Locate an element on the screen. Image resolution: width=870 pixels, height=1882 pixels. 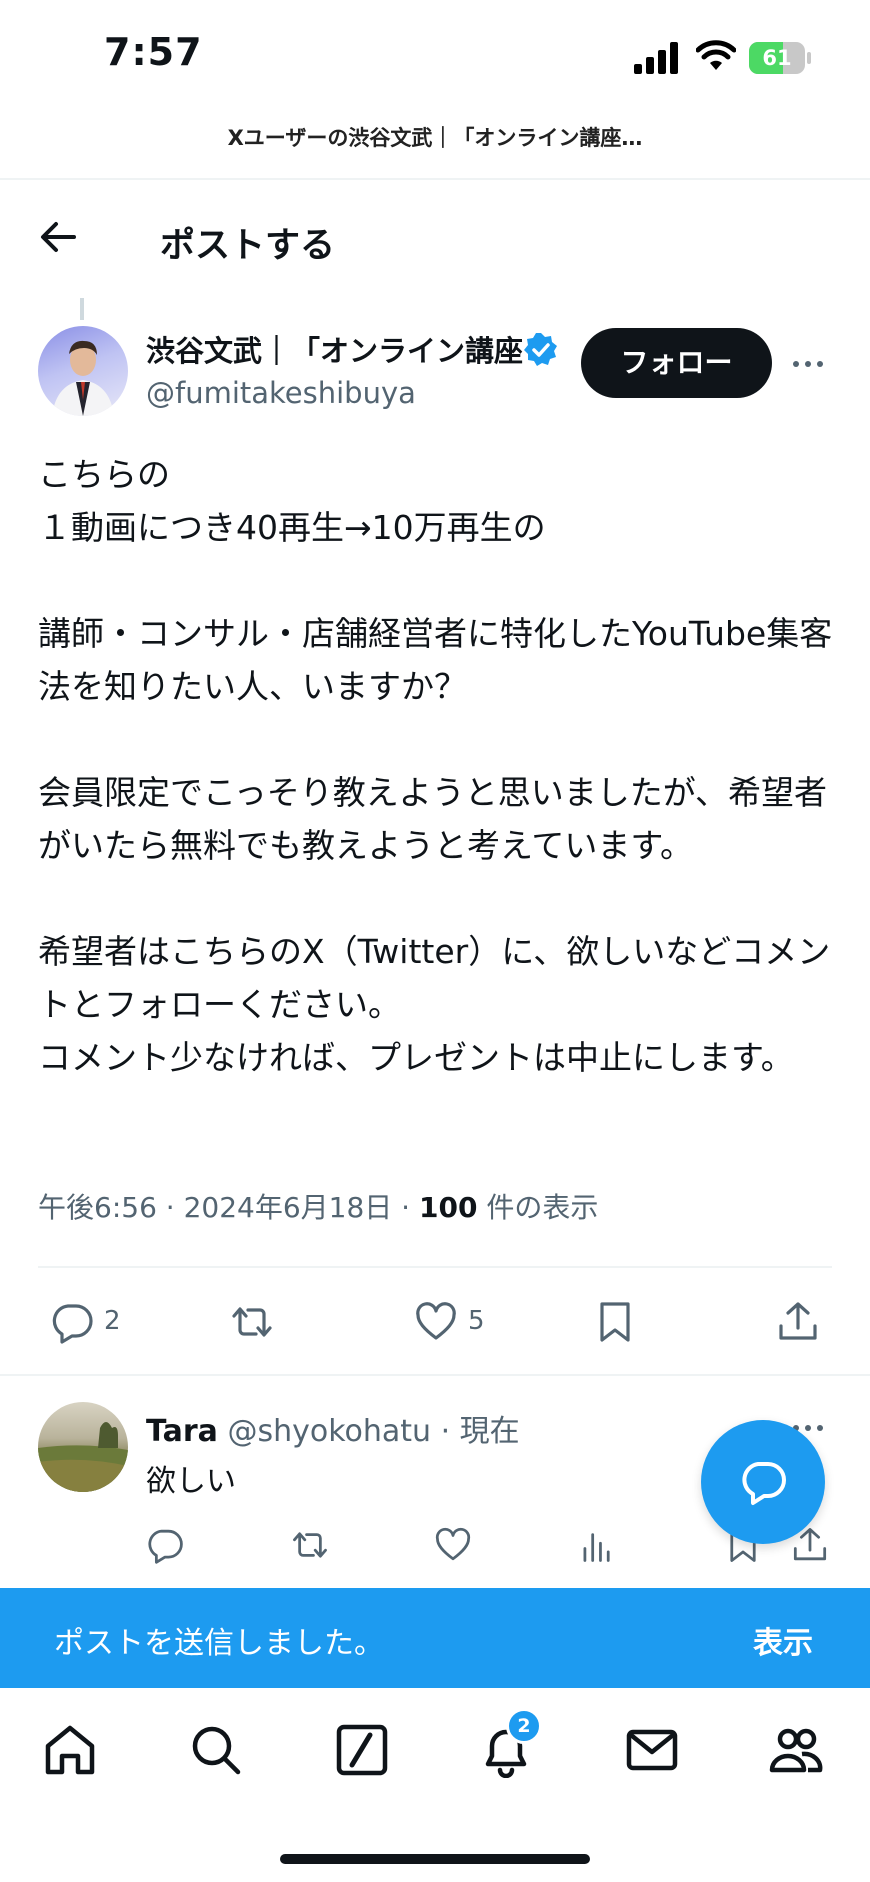
follow-button: フォロー is located at coordinates (676, 363).